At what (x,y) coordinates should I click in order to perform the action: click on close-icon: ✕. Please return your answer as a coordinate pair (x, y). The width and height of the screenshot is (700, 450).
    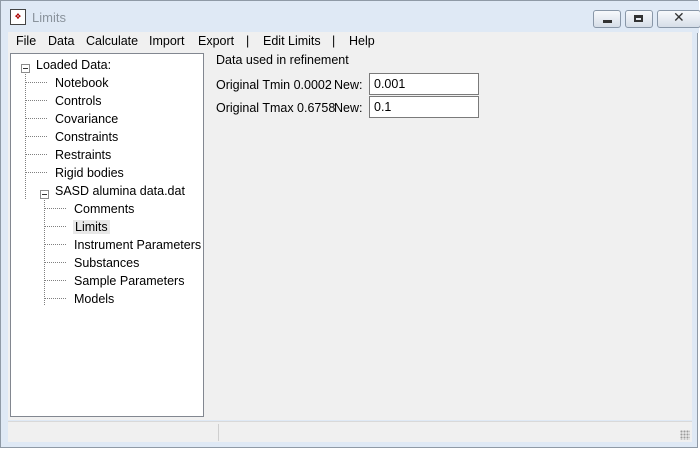
    Looking at the image, I should click on (679, 18).